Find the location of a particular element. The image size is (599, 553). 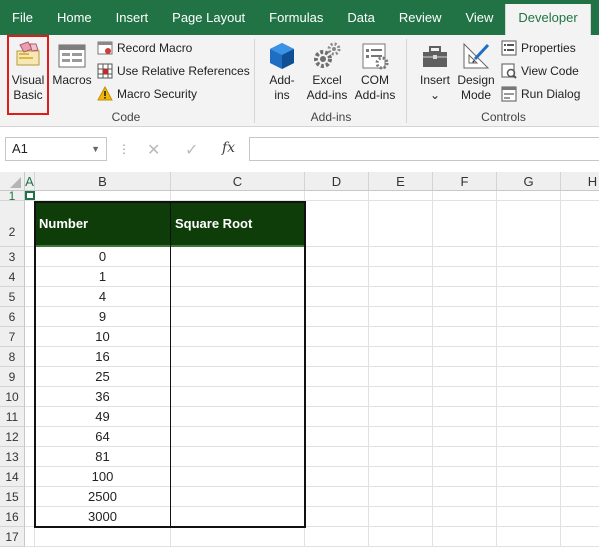

cell-d13 is located at coordinates (337, 457).